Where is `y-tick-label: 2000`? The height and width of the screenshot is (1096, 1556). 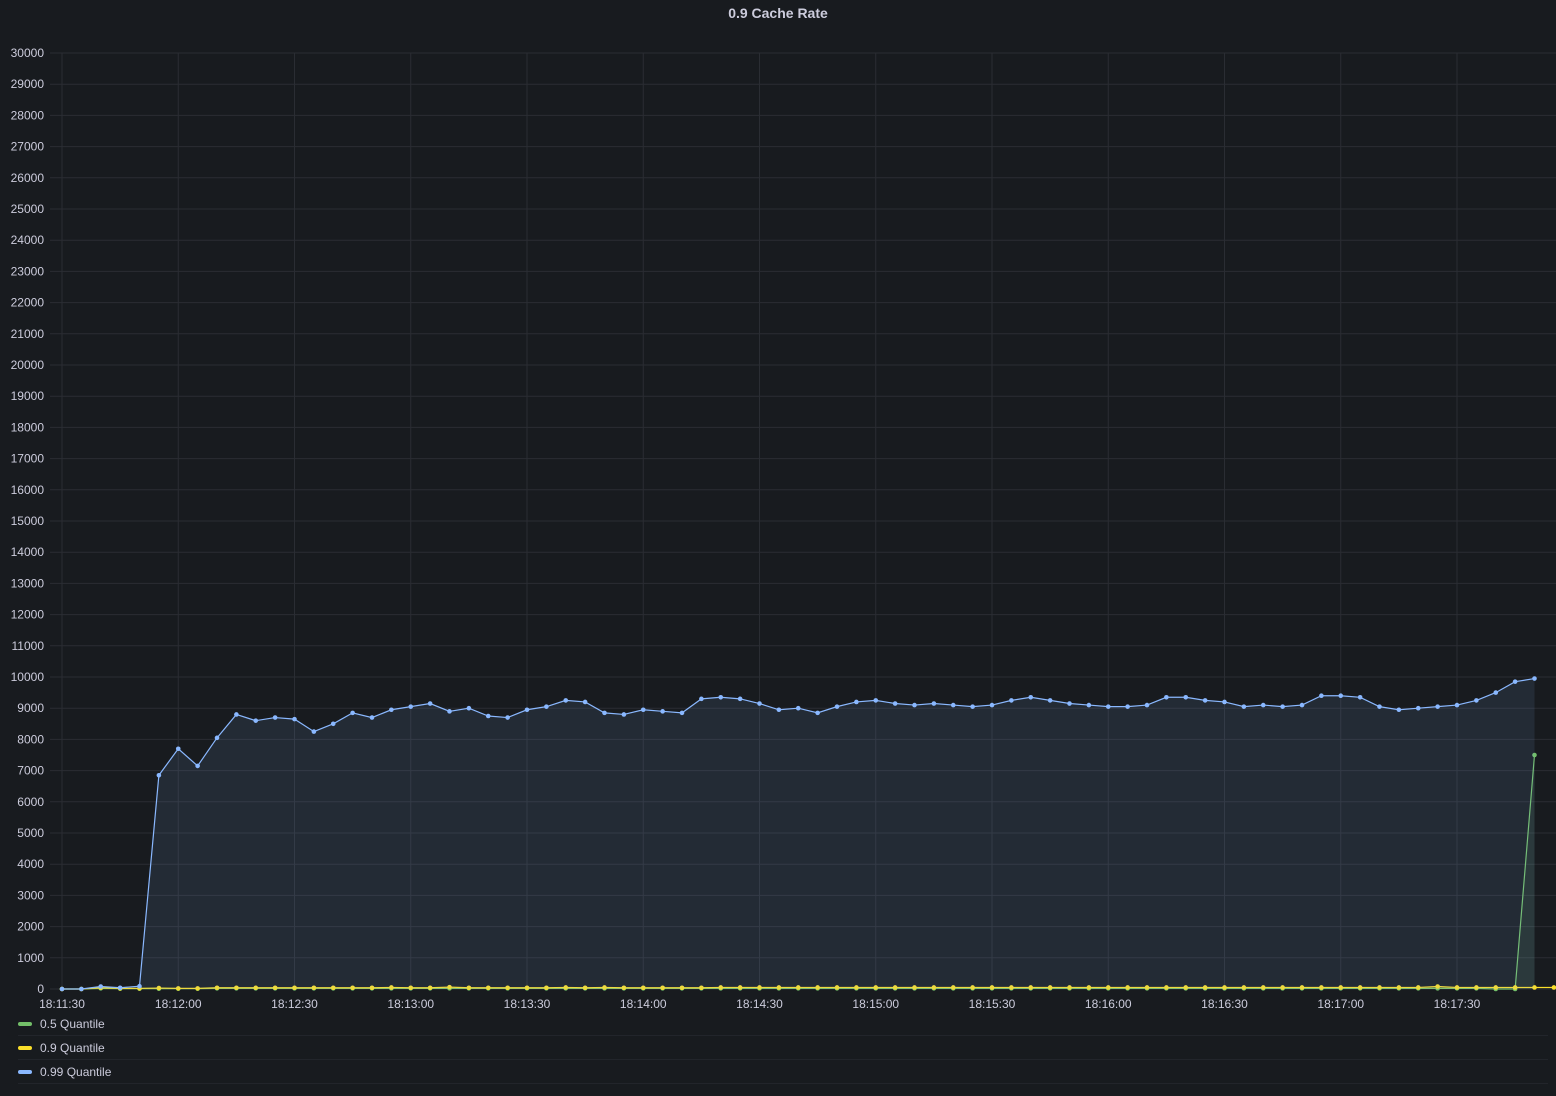
y-tick-label: 2000 is located at coordinates (30, 927).